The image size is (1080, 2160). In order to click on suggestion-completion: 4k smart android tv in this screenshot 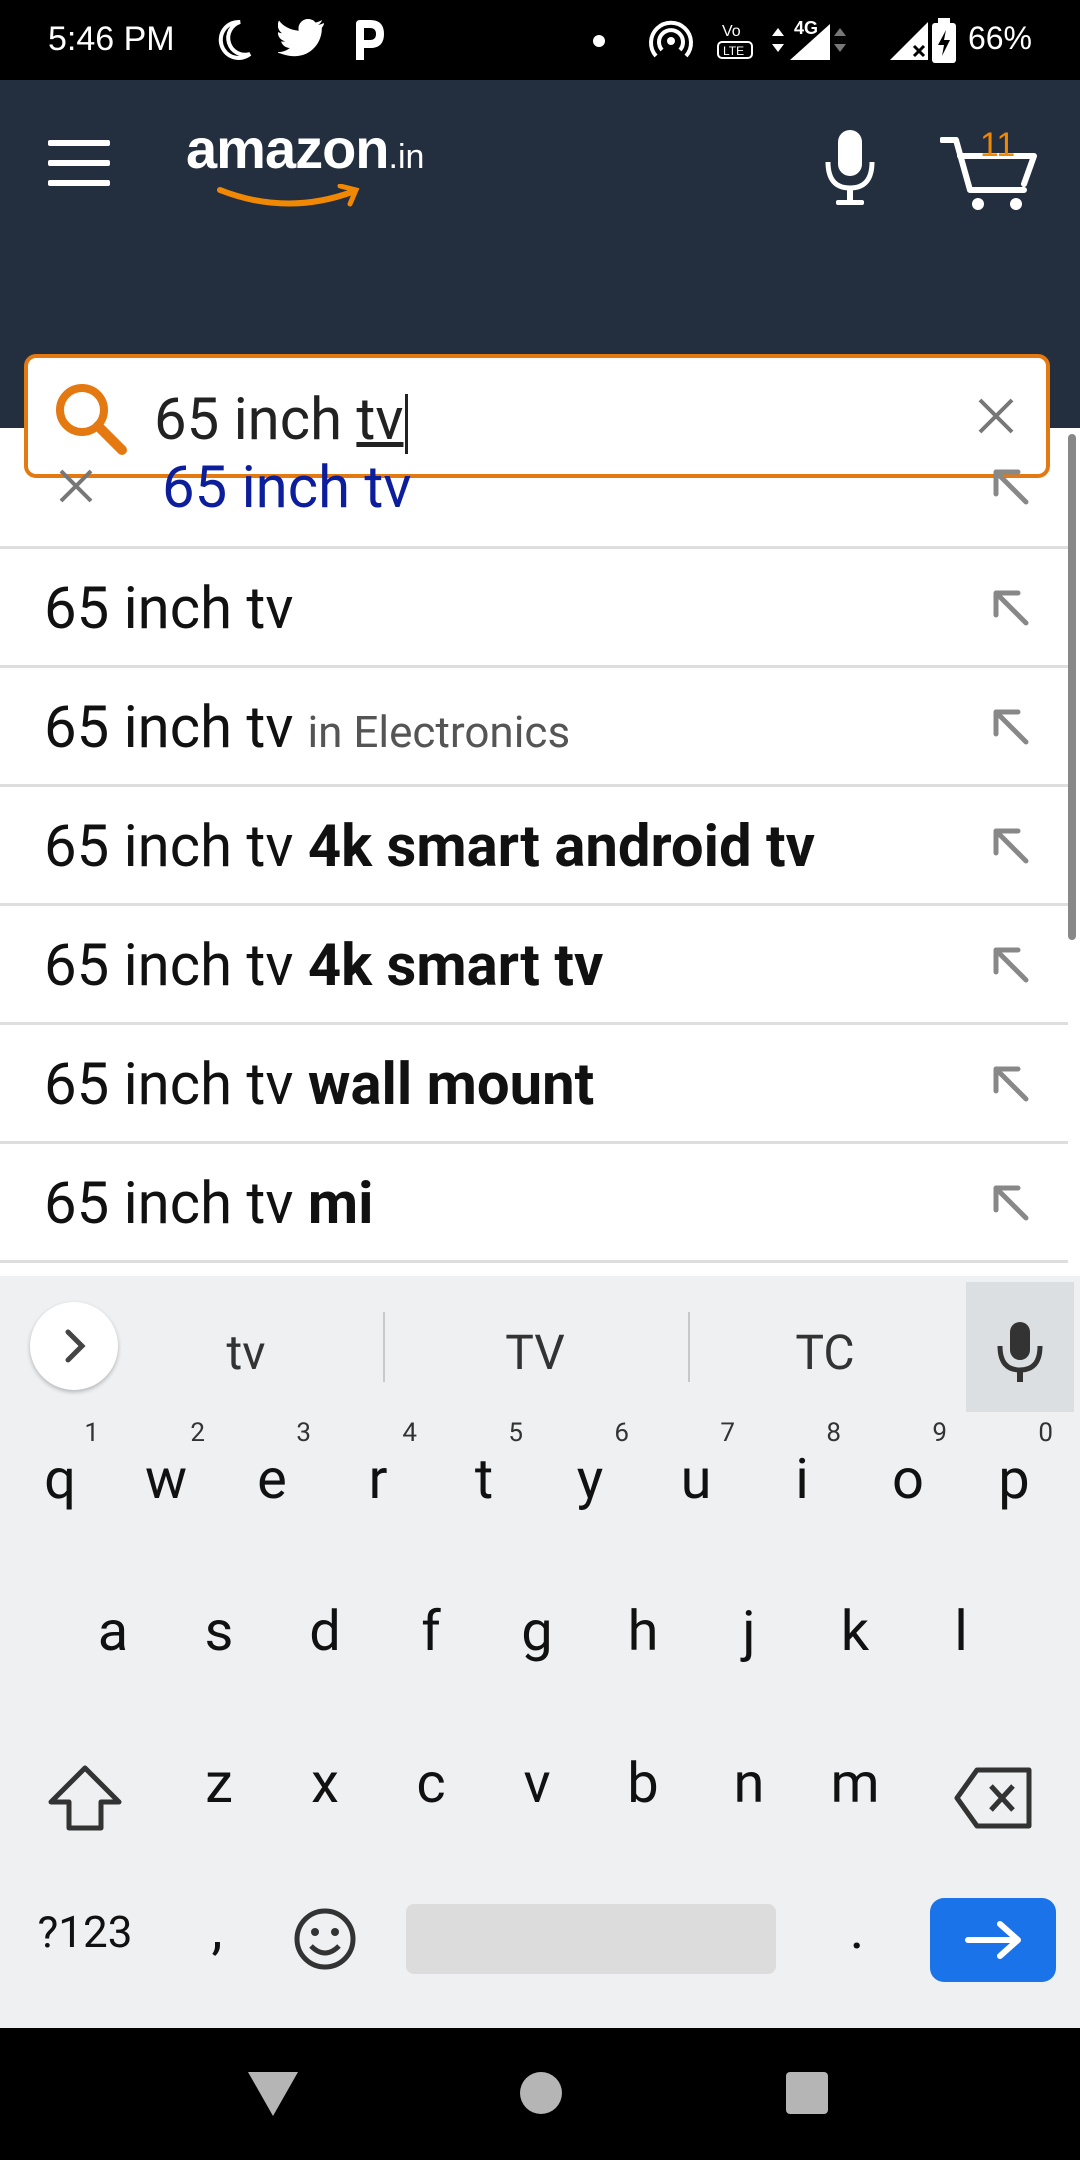, I will do `click(561, 847)`.